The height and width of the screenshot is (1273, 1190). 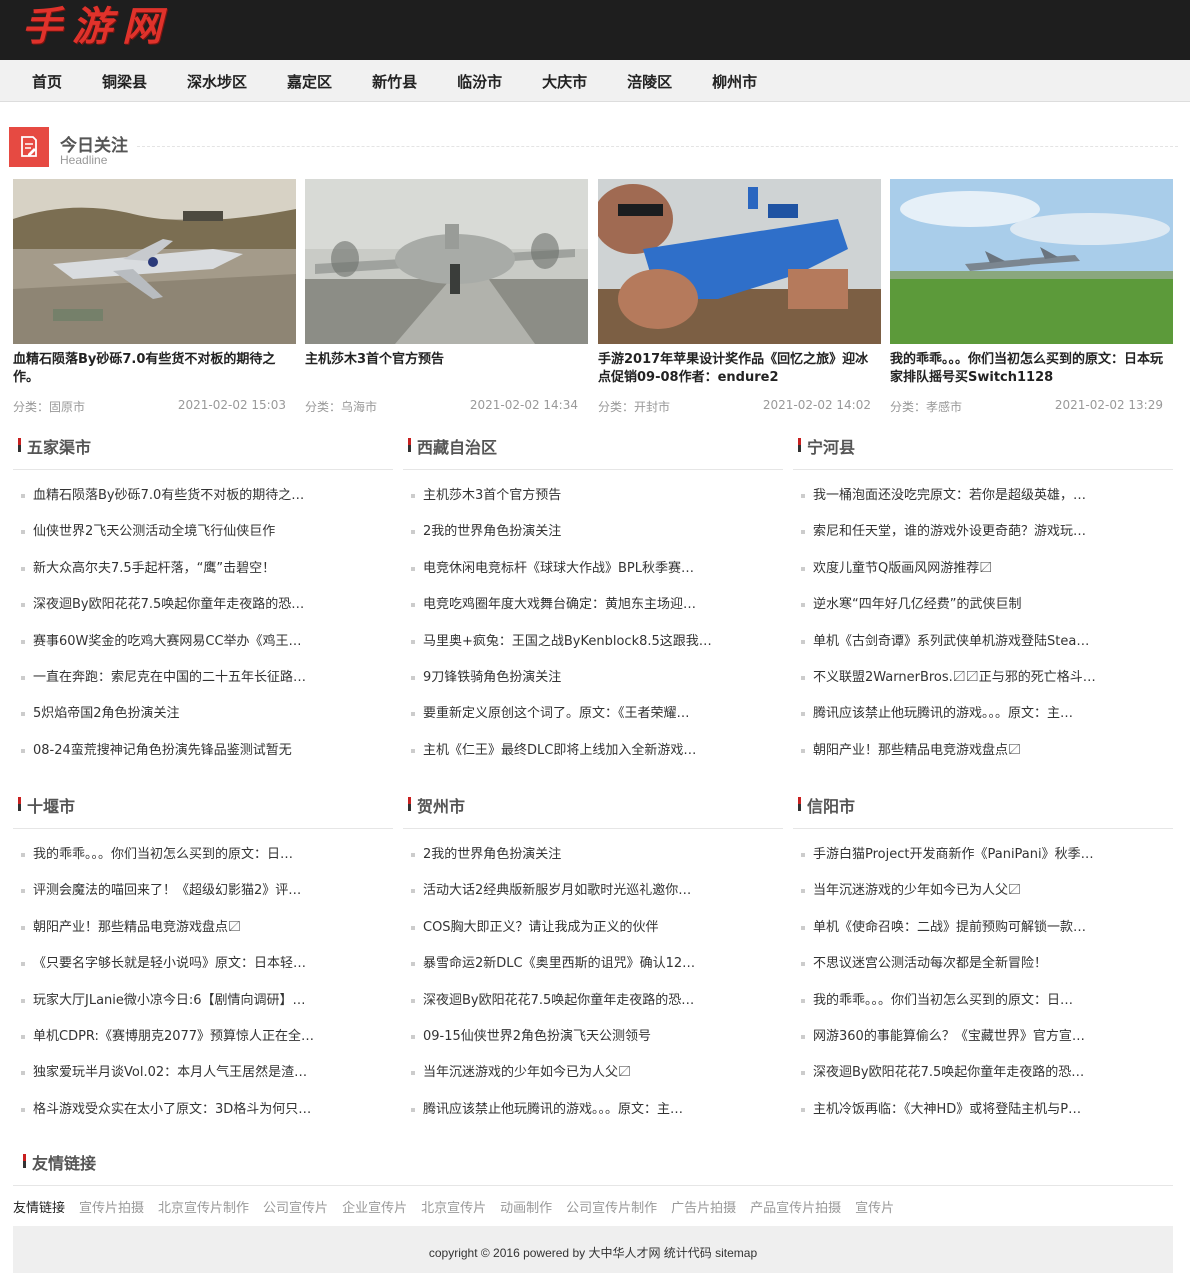 I want to click on nav-item: 首页, so click(x=47, y=81).